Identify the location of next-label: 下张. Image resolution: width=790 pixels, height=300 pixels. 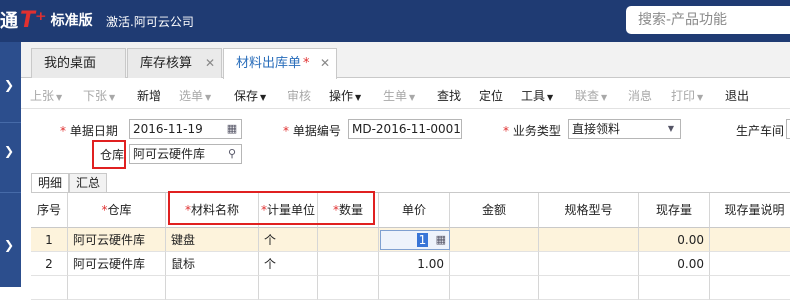
(95, 96).